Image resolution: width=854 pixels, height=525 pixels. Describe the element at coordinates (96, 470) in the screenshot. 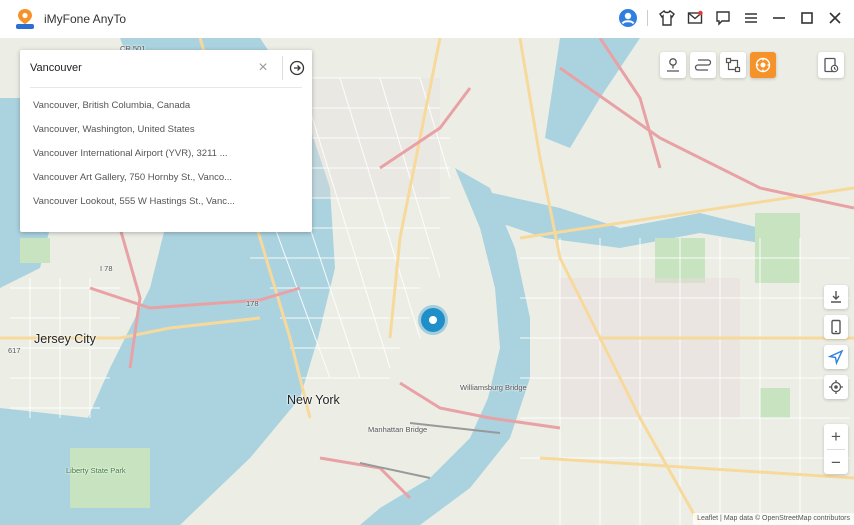

I see `map-label-liberty-park: Liberty State Park` at that location.